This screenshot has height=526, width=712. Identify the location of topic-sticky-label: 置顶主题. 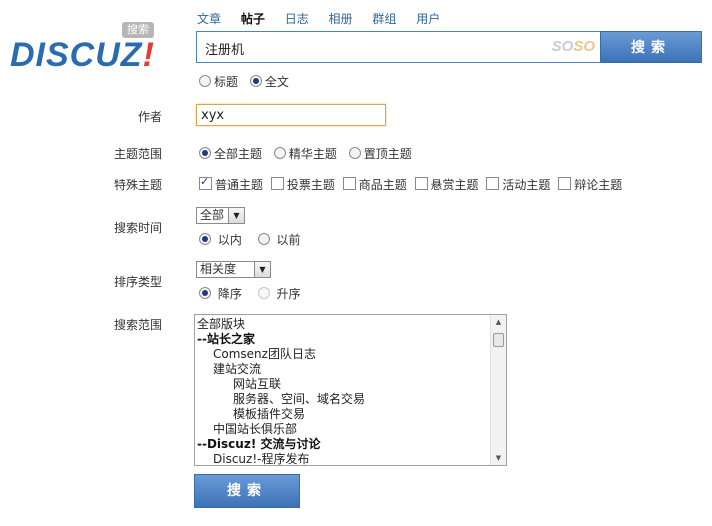
(387, 154).